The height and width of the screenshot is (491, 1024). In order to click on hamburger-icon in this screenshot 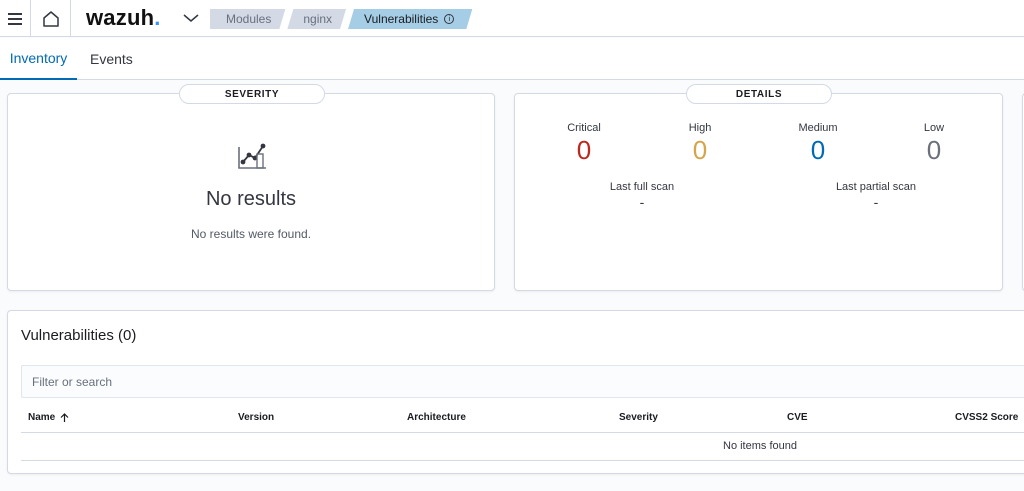, I will do `click(15, 18)`.